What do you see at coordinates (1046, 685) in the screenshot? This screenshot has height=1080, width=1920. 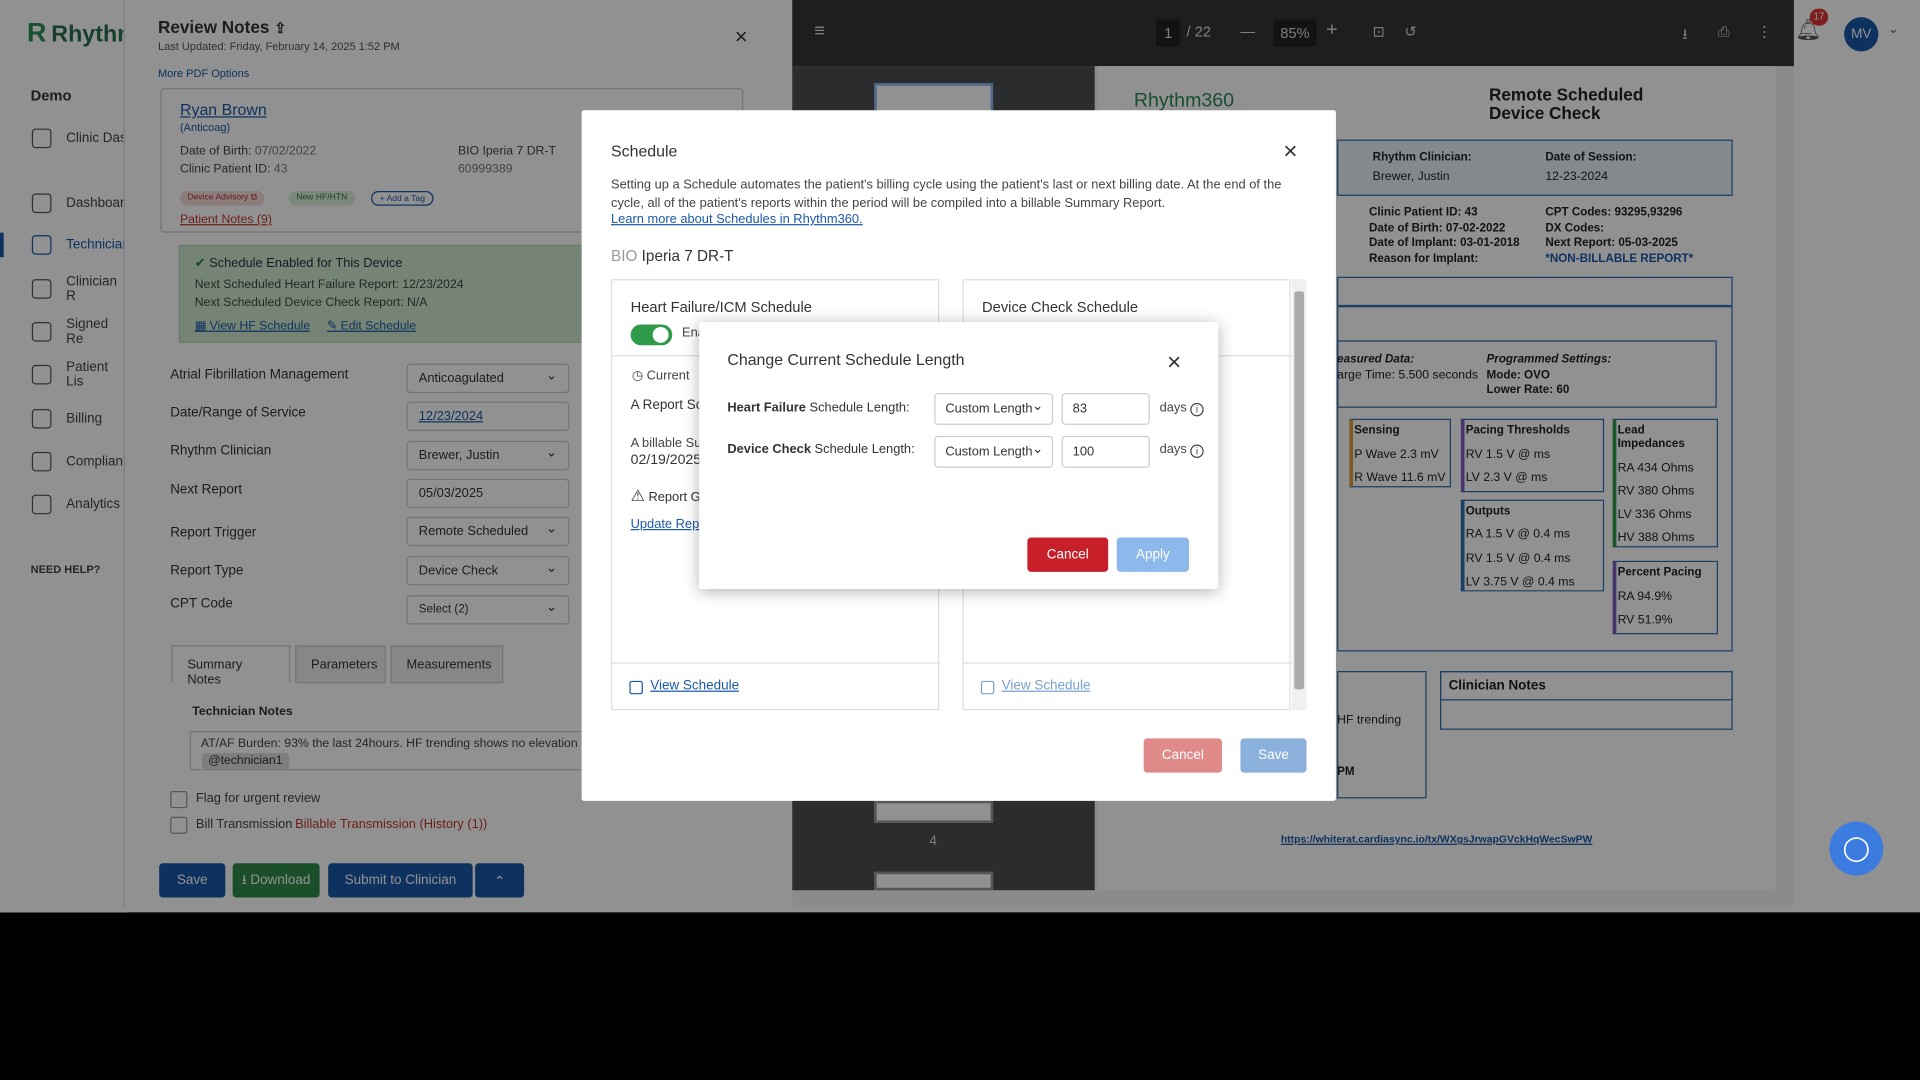 I see `device-check-view-schedule-link: View Schedule` at bounding box center [1046, 685].